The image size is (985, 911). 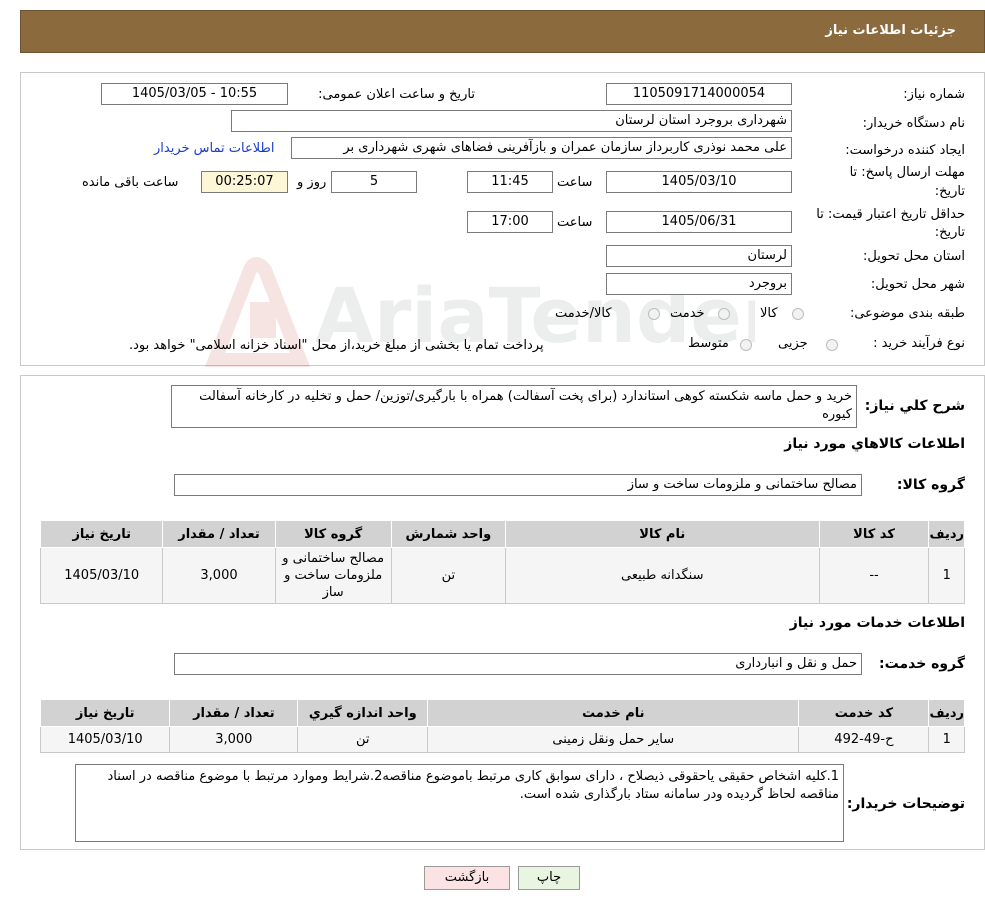 What do you see at coordinates (333, 534) in the screenshot?
I see `goods-col-group: گروه کالا` at bounding box center [333, 534].